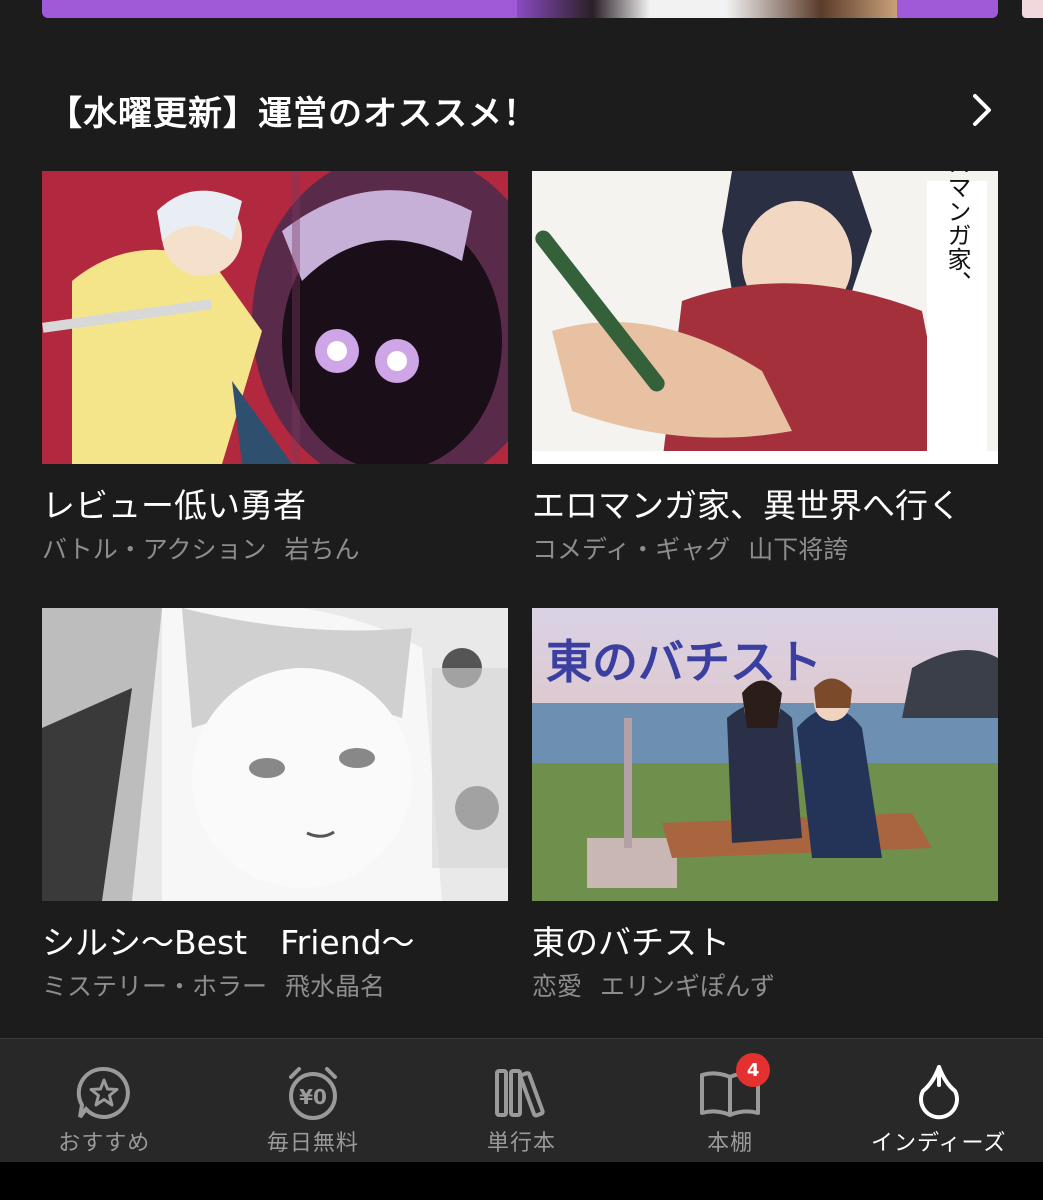  I want to click on star-bubble-icon, so click(104, 1093).